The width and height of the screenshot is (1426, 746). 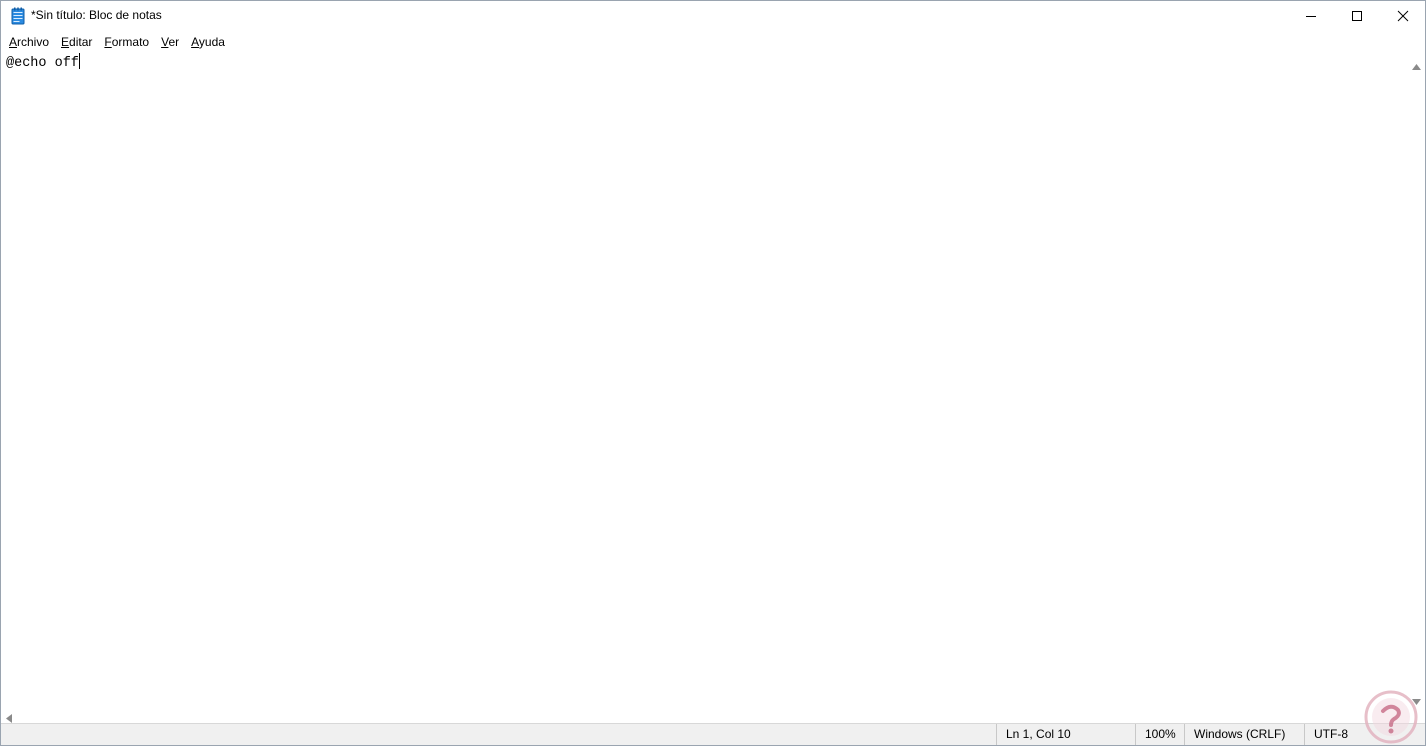 I want to click on close-icon, so click(x=1403, y=16).